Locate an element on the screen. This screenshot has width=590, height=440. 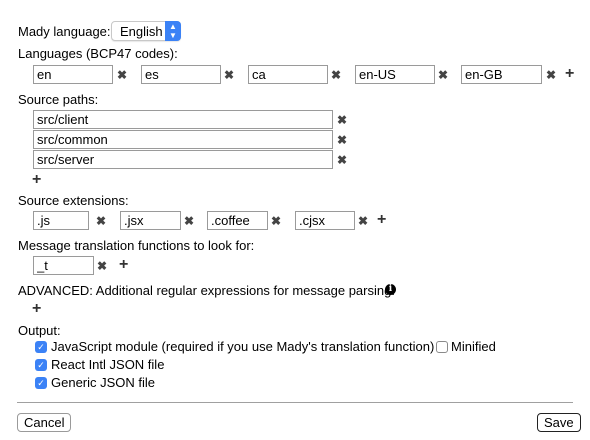
divider is located at coordinates (295, 402).